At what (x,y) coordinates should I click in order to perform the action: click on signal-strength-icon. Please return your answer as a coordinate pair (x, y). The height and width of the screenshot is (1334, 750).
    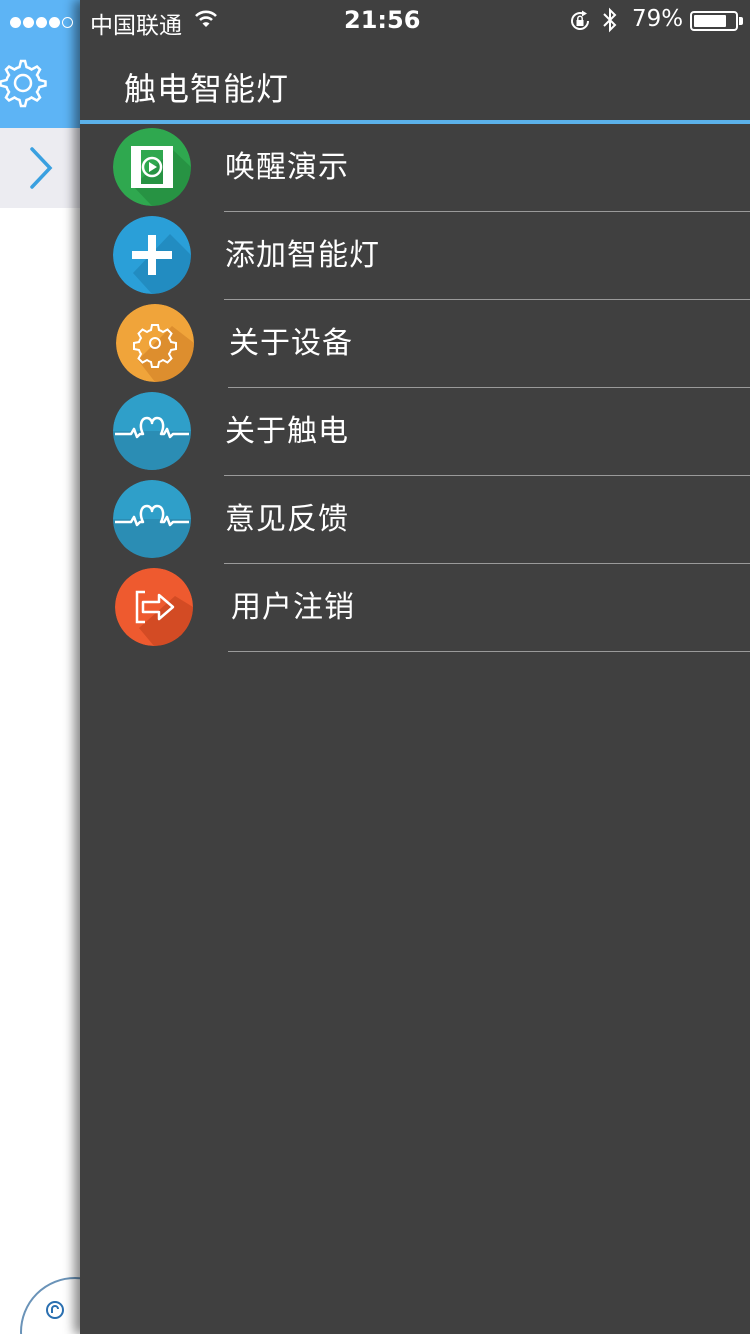
    Looking at the image, I should click on (42, 22).